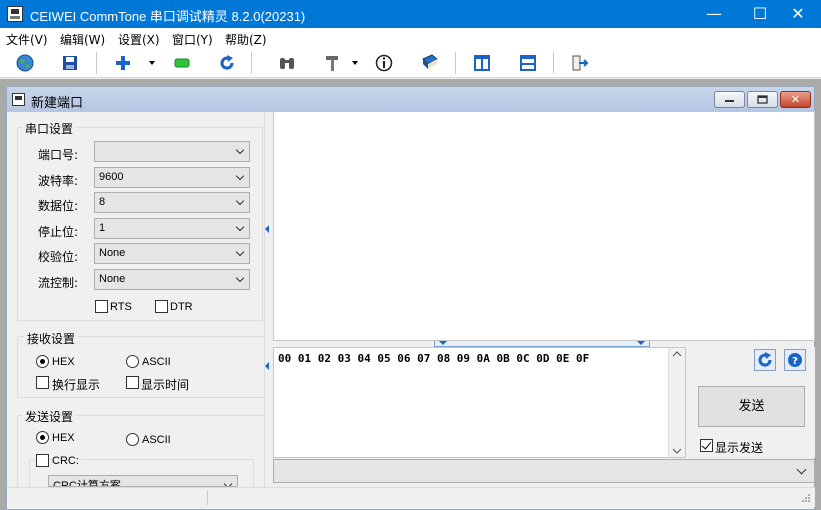 Image resolution: width=821 pixels, height=510 pixels. I want to click on parity-label: 校验位:, so click(58, 257).